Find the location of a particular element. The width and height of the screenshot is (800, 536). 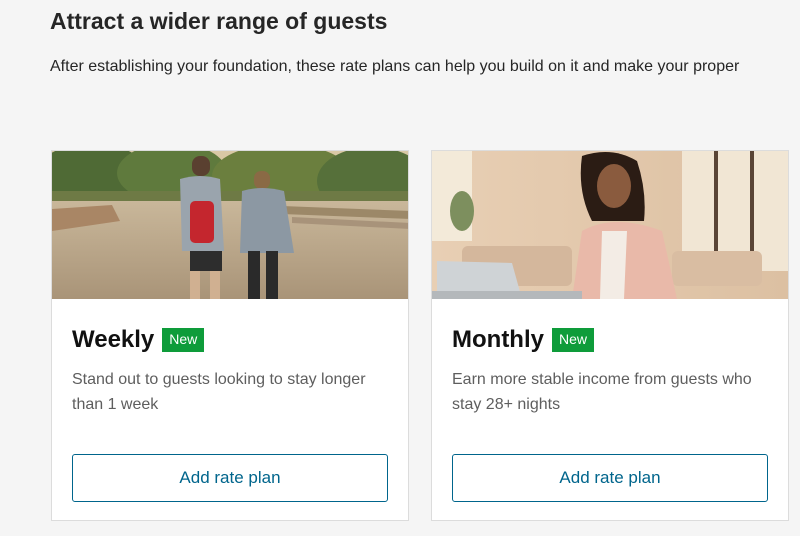

add-monthly-rate-plan-button: Add rate plan is located at coordinates (610, 478).